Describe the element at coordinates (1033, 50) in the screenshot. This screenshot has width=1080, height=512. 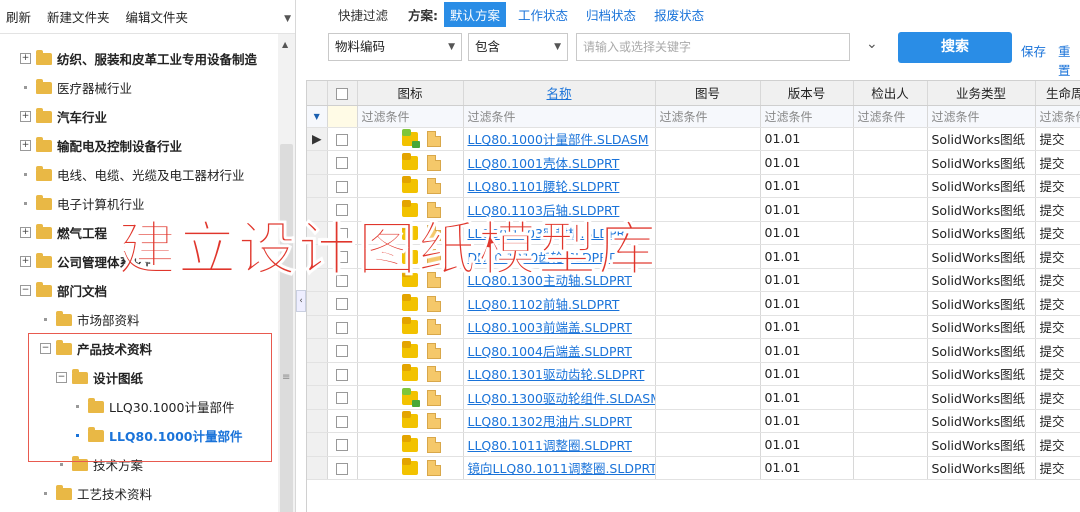
I see `save-link: 保存` at that location.